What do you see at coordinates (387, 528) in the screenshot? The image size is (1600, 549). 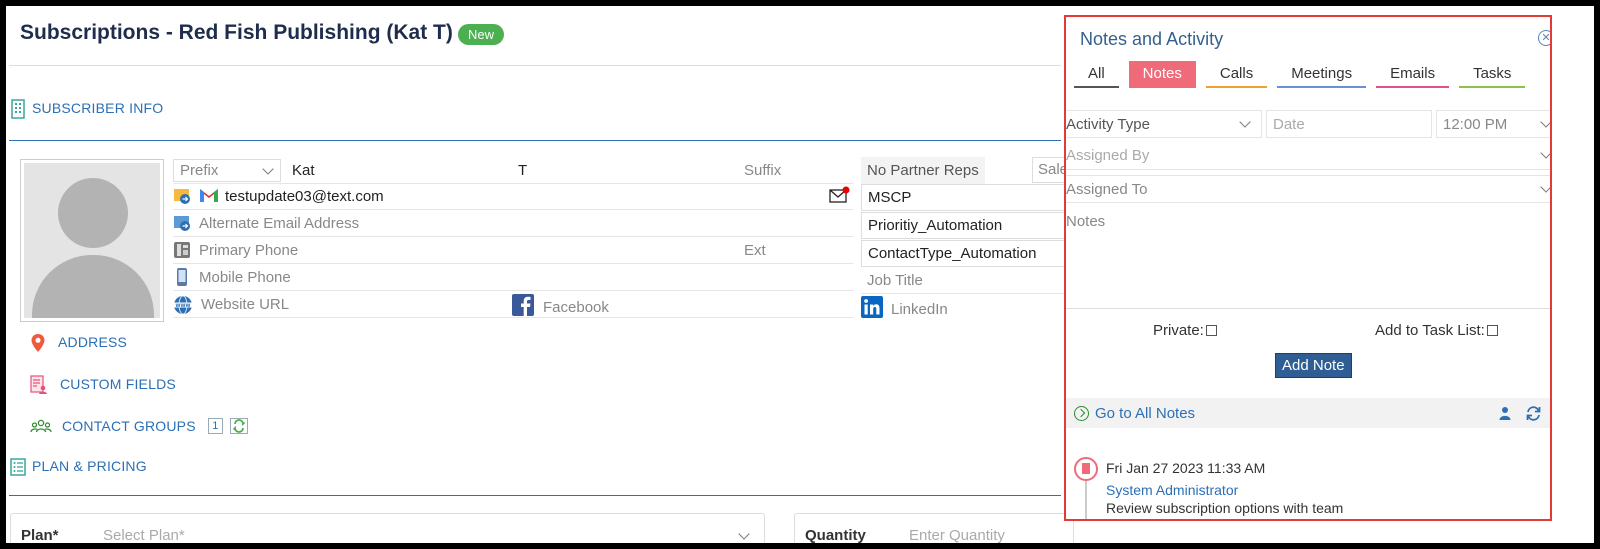 I see `plan-select: Plan* Select Plan*` at bounding box center [387, 528].